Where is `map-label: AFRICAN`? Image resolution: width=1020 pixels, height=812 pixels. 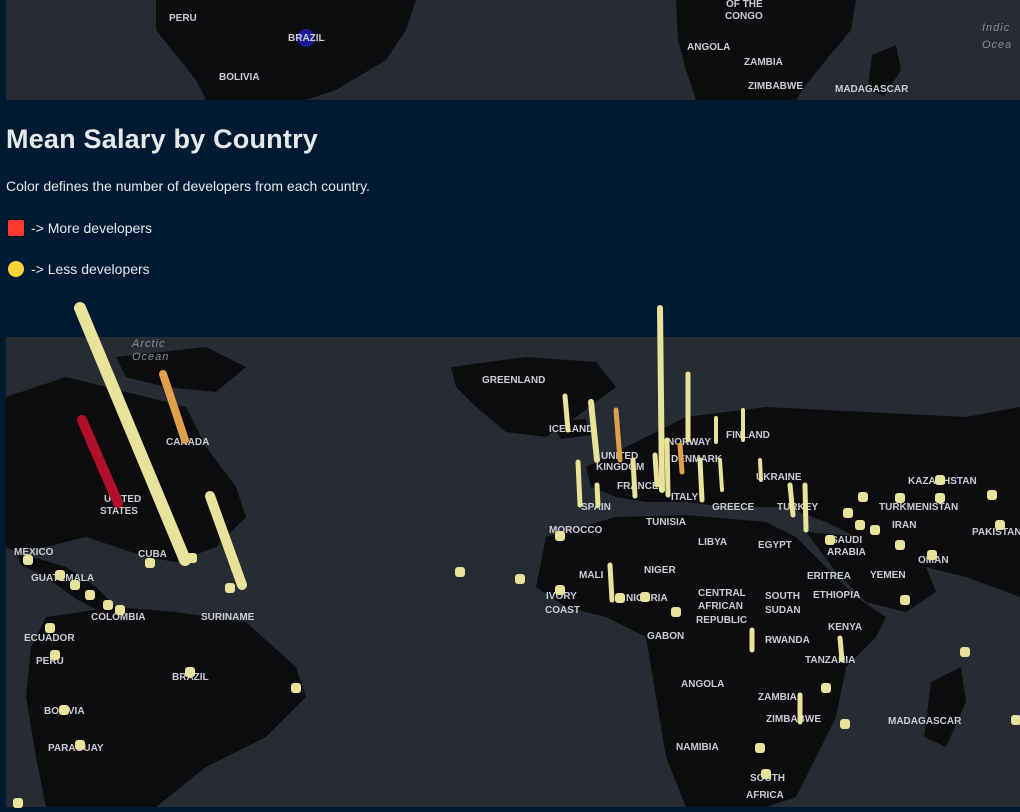 map-label: AFRICAN is located at coordinates (720, 606).